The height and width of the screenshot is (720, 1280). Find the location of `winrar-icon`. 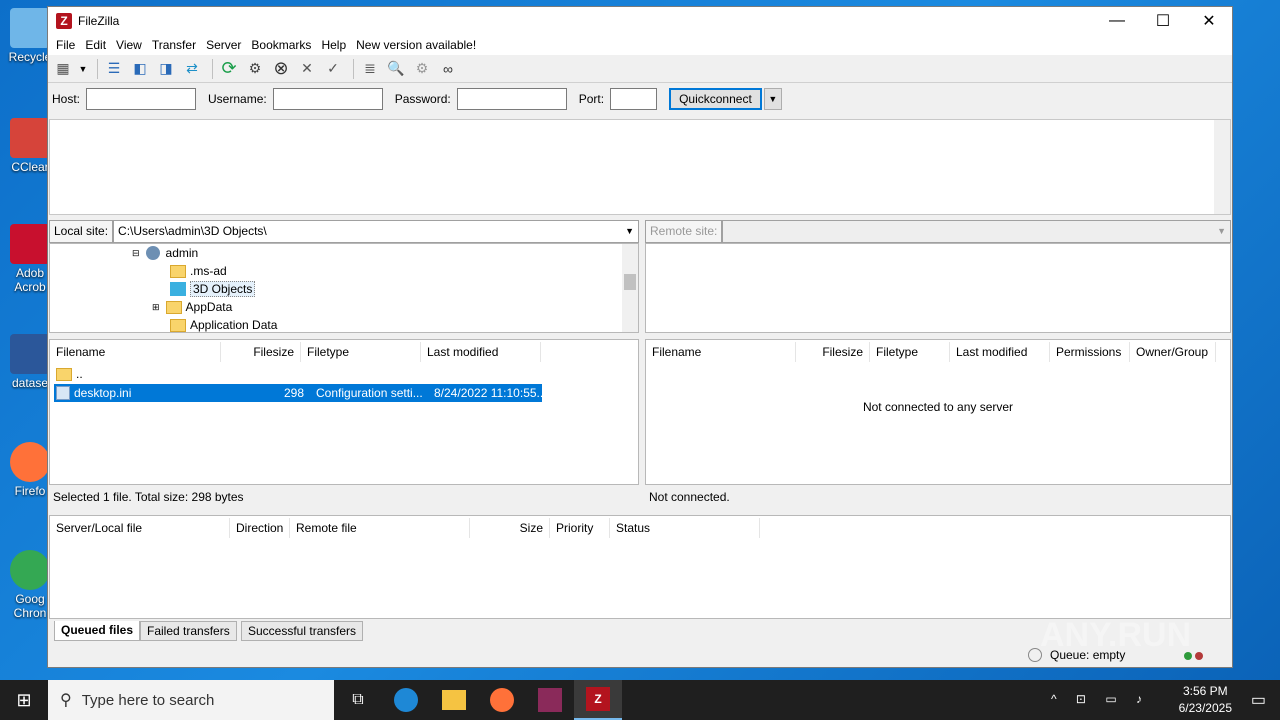

winrar-icon is located at coordinates (550, 700).